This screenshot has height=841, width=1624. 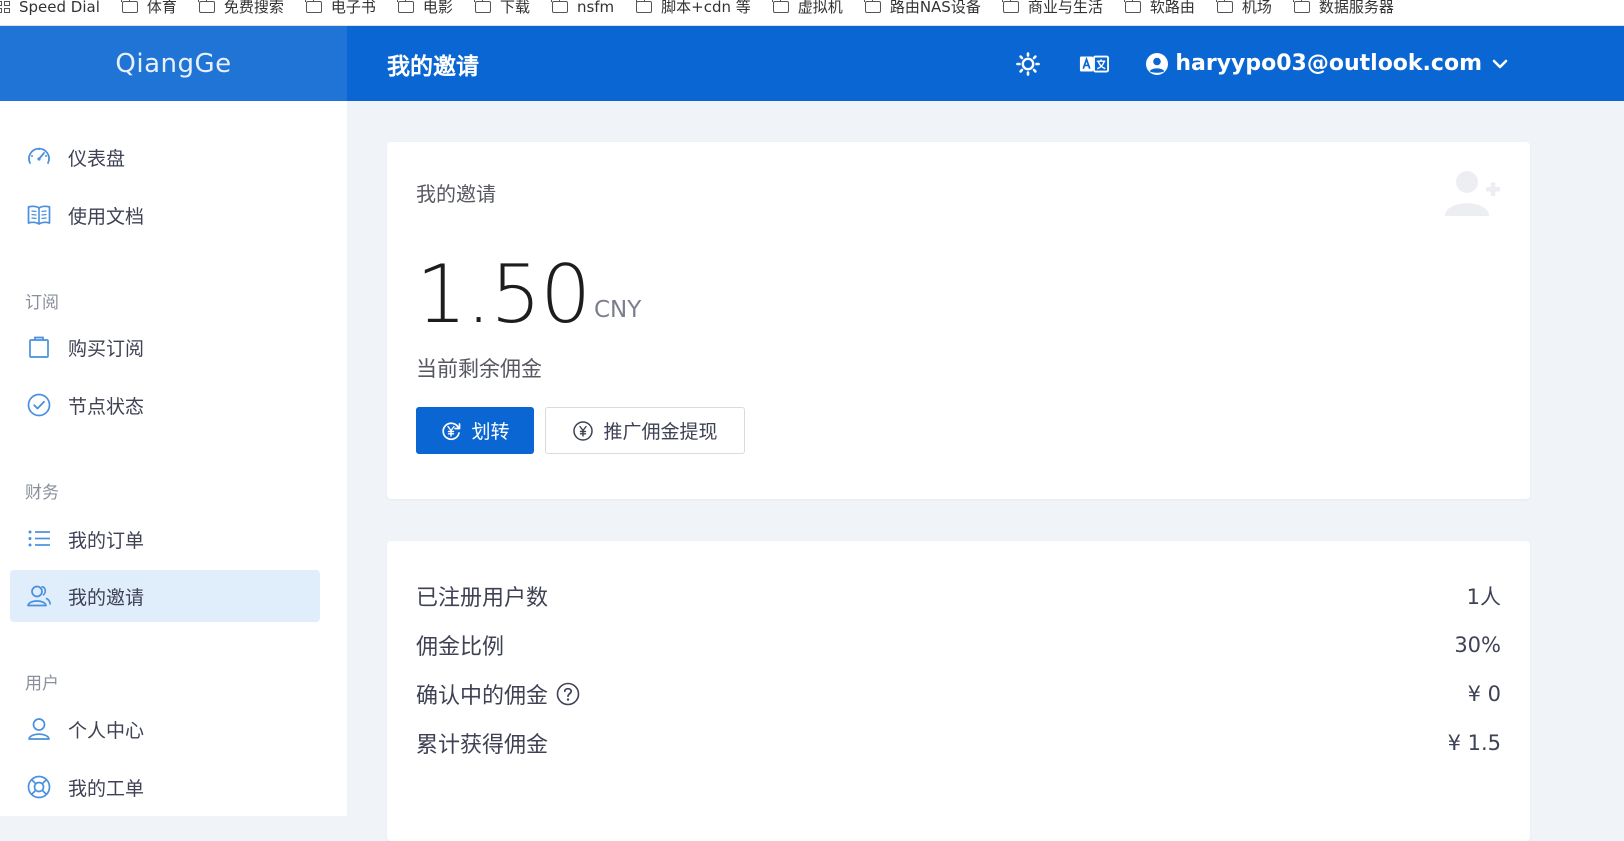 I want to click on bookmark-folder: nsfm, so click(x=582, y=10).